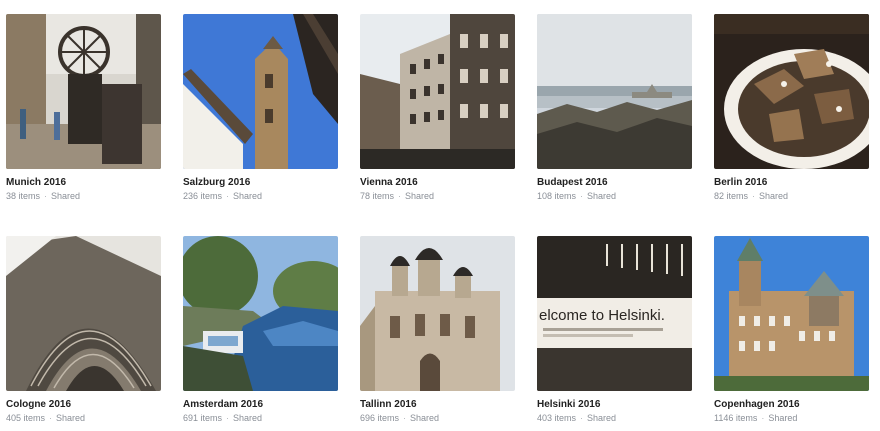 Image resolution: width=880 pixels, height=431 pixels. I want to click on item-count: 38 items, so click(23, 196).